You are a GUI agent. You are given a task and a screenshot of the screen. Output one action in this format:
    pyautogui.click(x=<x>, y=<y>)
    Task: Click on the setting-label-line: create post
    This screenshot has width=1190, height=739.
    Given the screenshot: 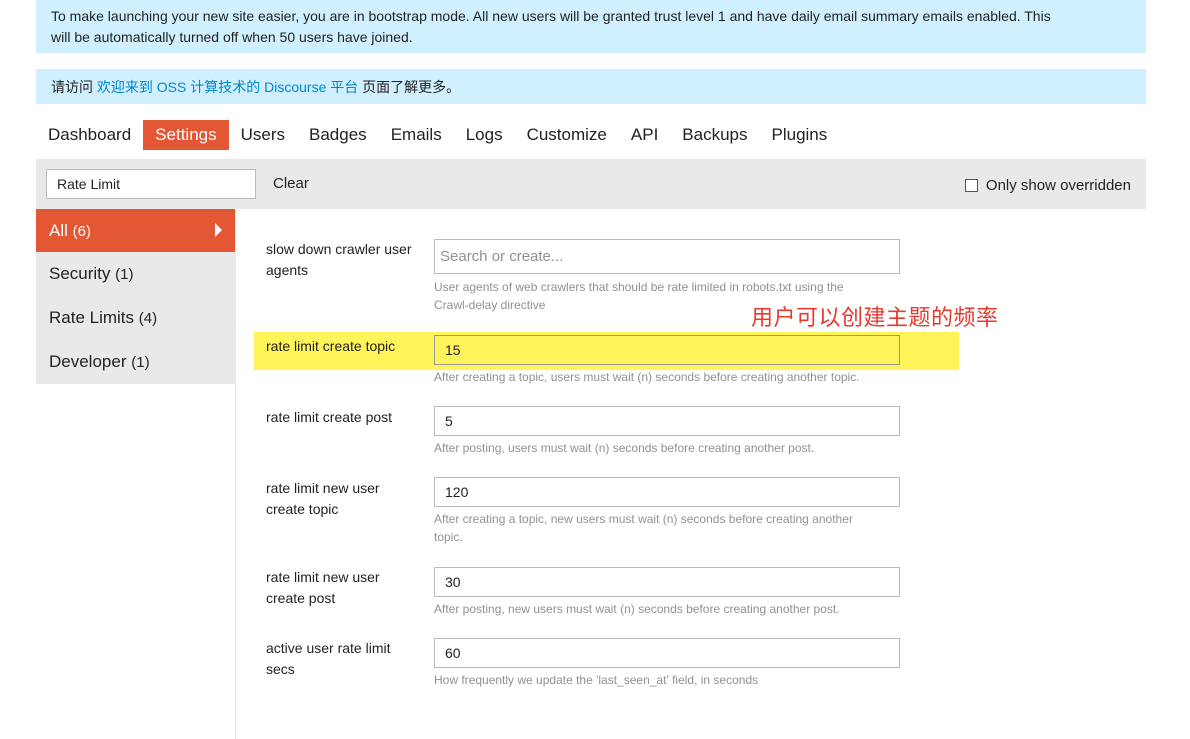 What is the action you would take?
    pyautogui.click(x=346, y=598)
    